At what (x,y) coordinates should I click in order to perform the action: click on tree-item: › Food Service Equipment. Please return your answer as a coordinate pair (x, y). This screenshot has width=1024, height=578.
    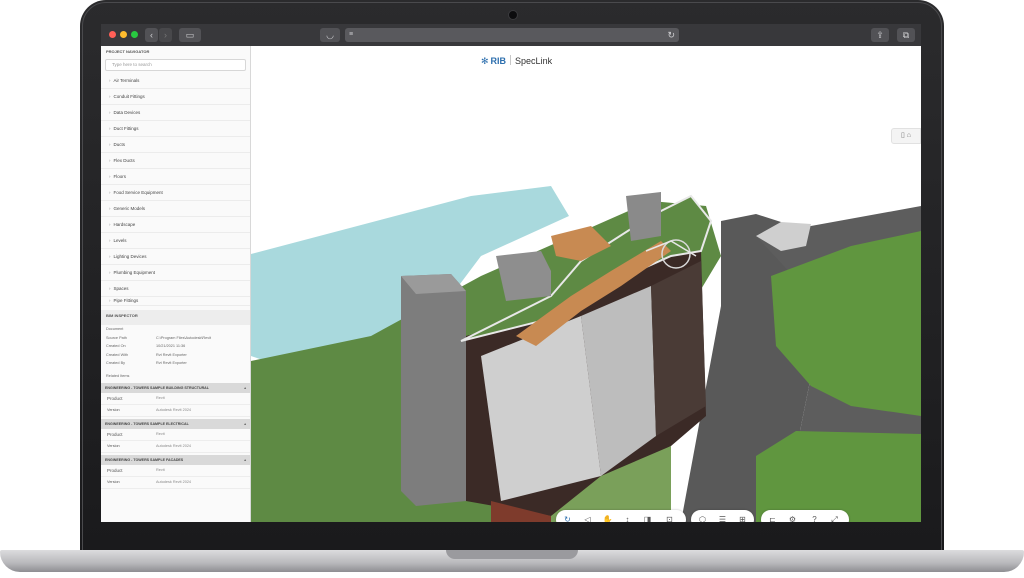
    Looking at the image, I should click on (175, 193).